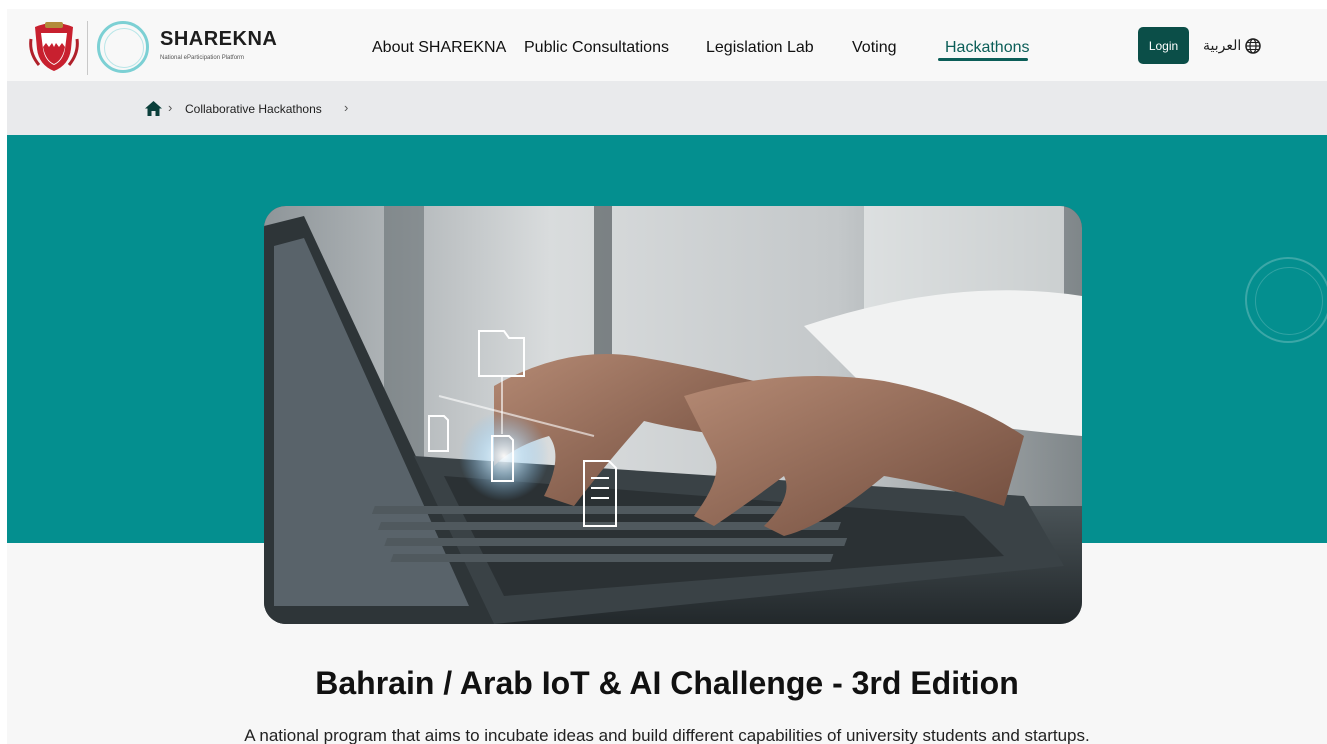 The height and width of the screenshot is (744, 1327). Describe the element at coordinates (253, 109) in the screenshot. I see `breadcrumb-item-hackathons: Collaborative Hackathons` at that location.